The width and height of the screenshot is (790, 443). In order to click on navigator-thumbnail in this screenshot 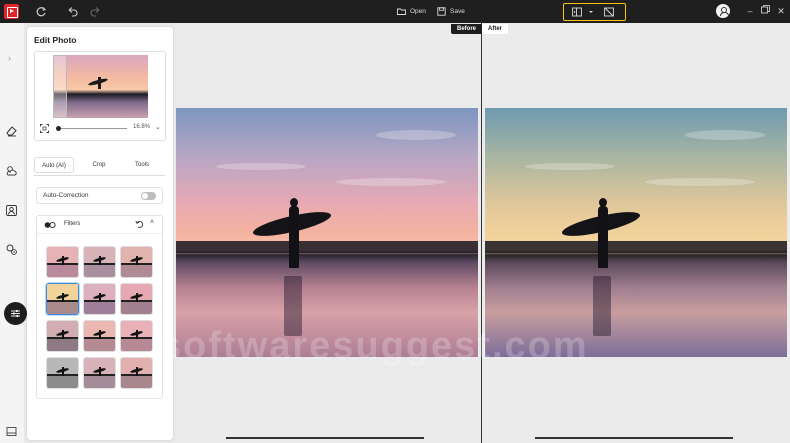, I will do `click(100, 86)`.